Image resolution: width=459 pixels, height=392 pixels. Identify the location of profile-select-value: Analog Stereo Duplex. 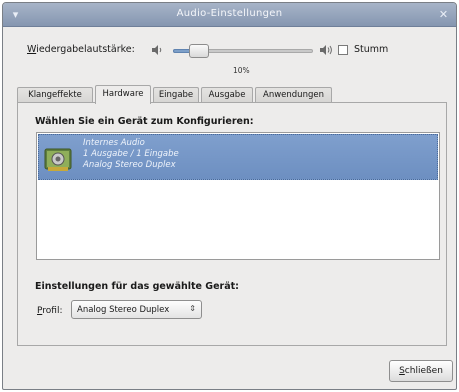
(123, 310).